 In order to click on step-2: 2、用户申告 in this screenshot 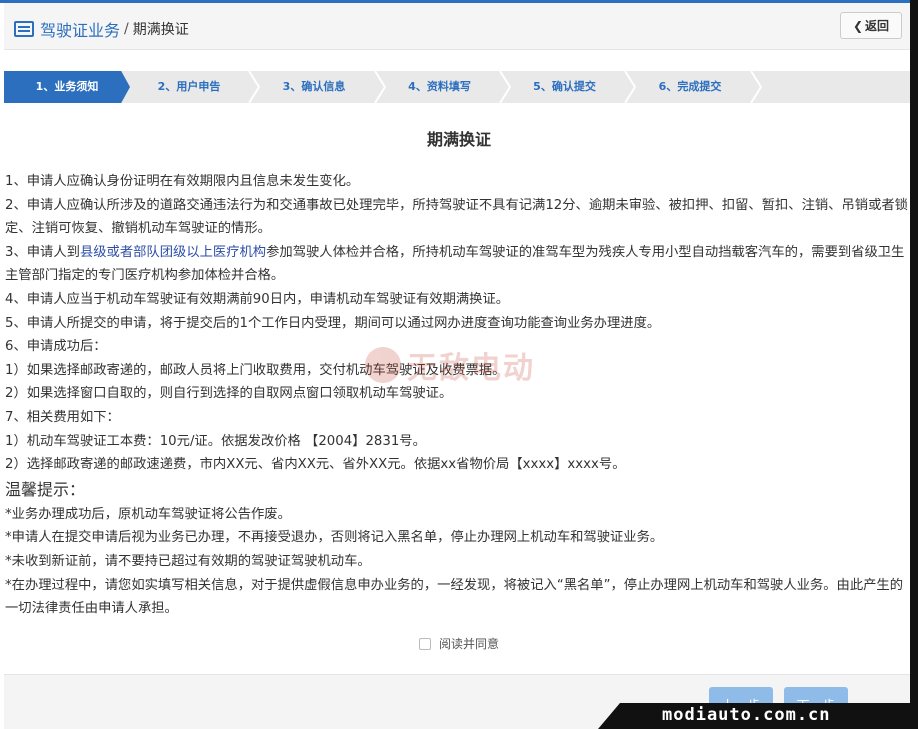, I will do `click(189, 87)`.